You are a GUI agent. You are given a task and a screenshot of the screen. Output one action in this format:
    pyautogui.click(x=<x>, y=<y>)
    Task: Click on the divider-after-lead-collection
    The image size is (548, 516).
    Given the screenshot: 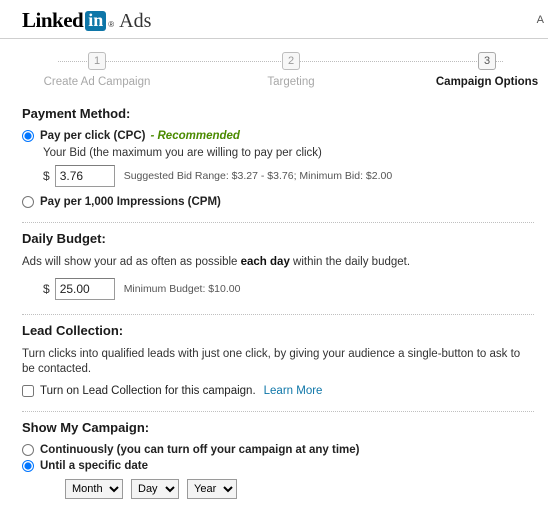 What is the action you would take?
    pyautogui.click(x=278, y=411)
    